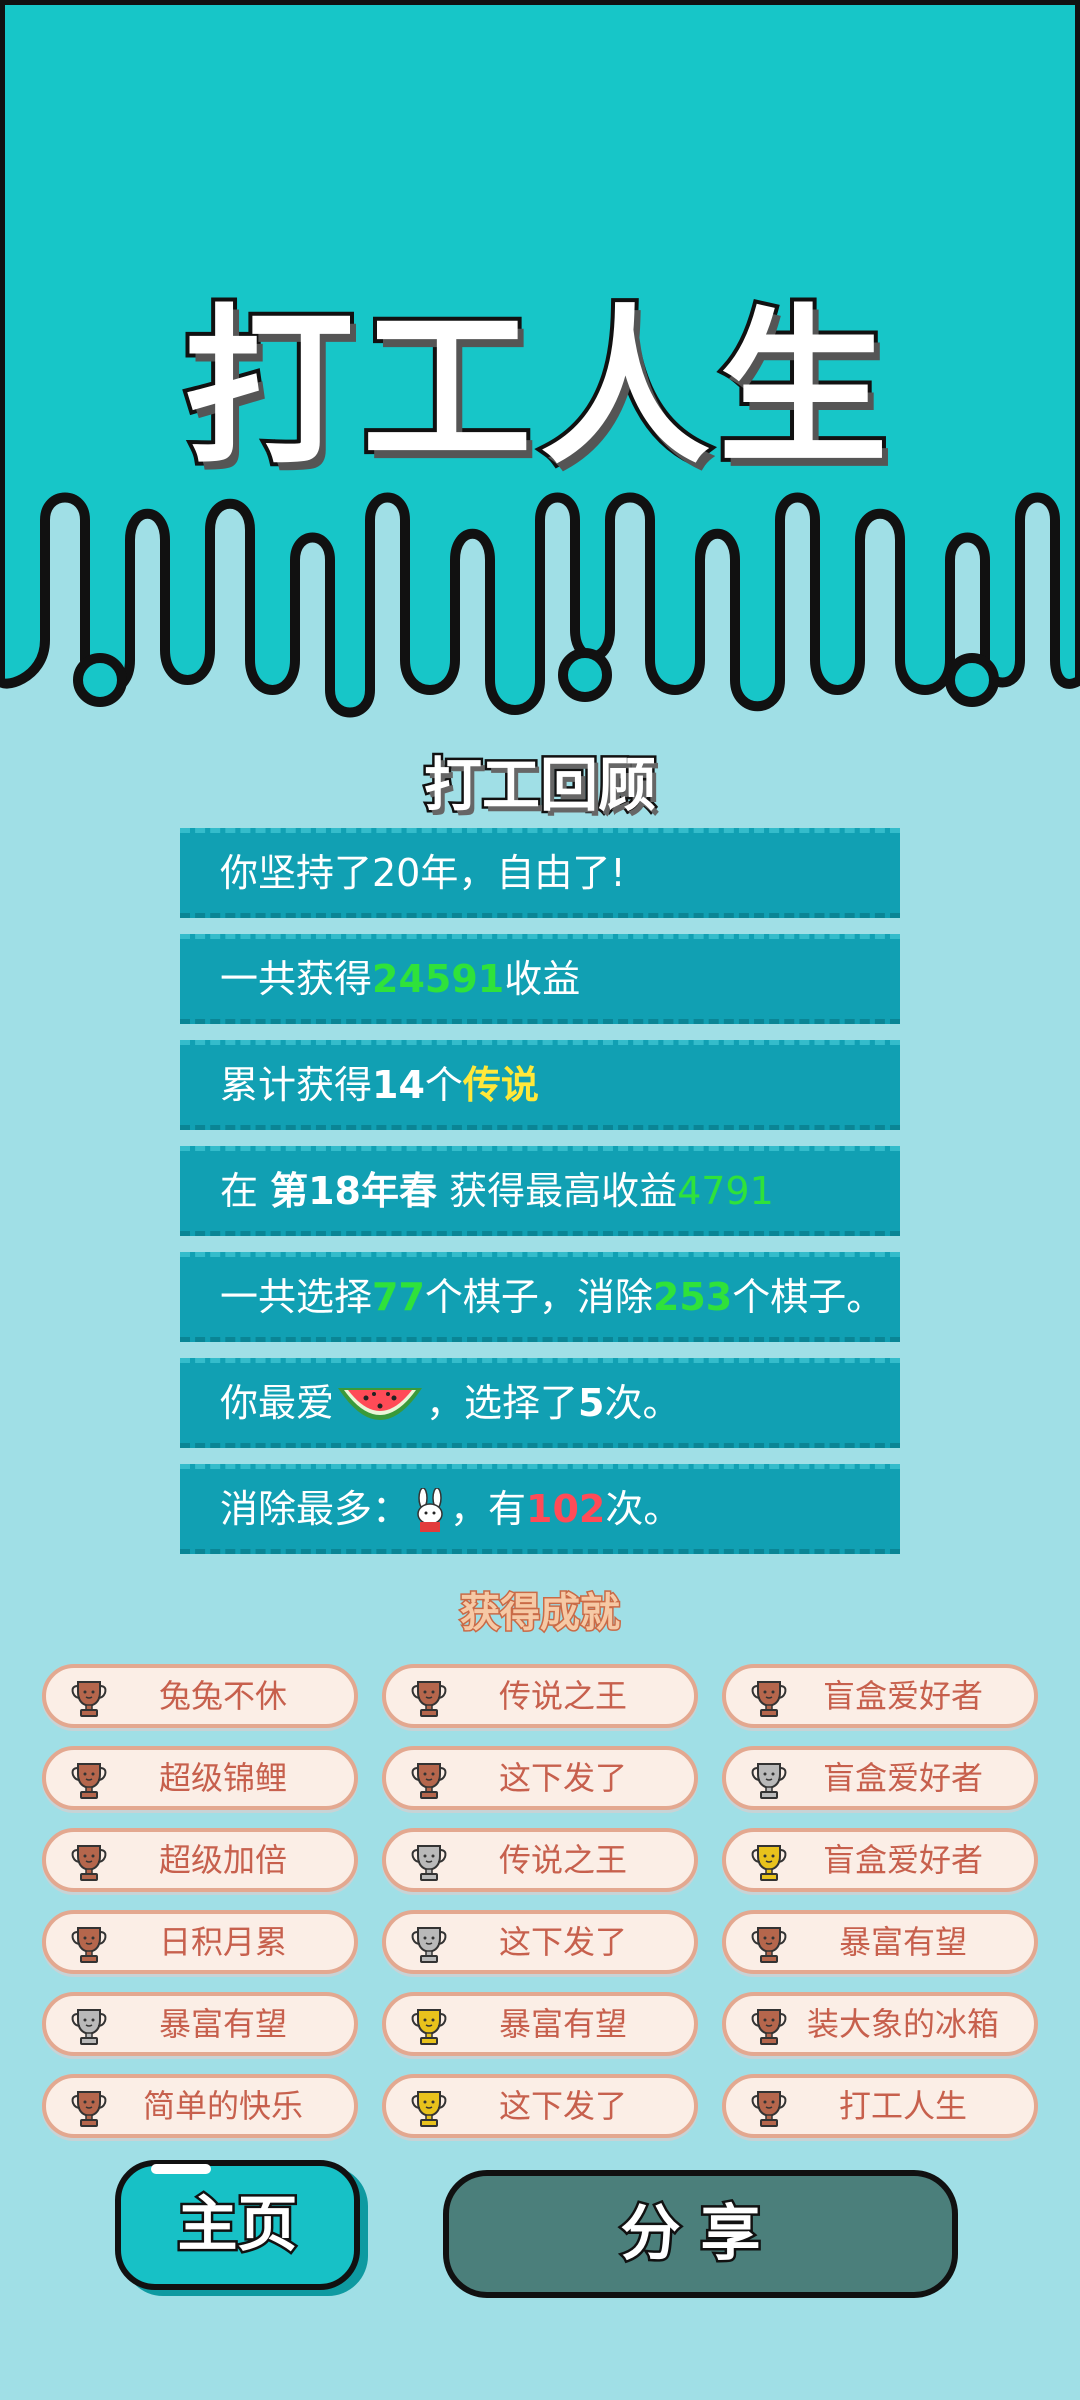 The image size is (1080, 2400). What do you see at coordinates (540, 1613) in the screenshot?
I see `achievements-heading: 获得成就` at bounding box center [540, 1613].